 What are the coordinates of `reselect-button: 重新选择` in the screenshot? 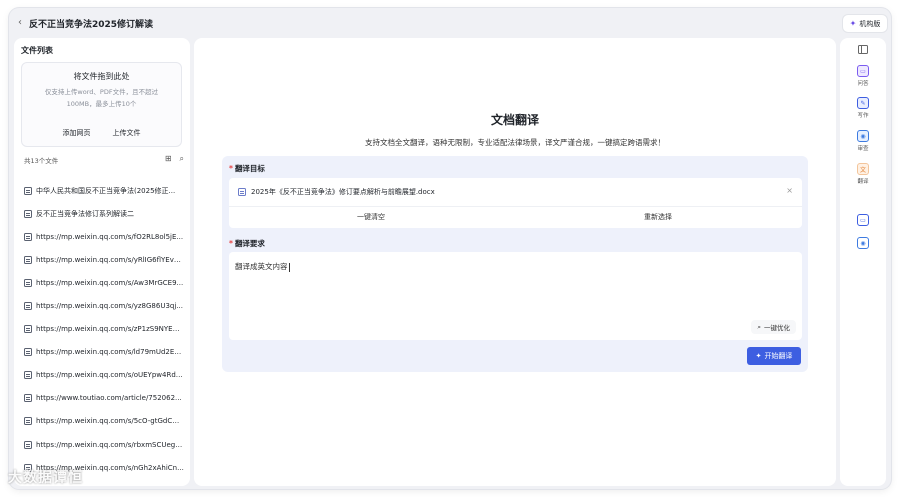 It's located at (658, 217).